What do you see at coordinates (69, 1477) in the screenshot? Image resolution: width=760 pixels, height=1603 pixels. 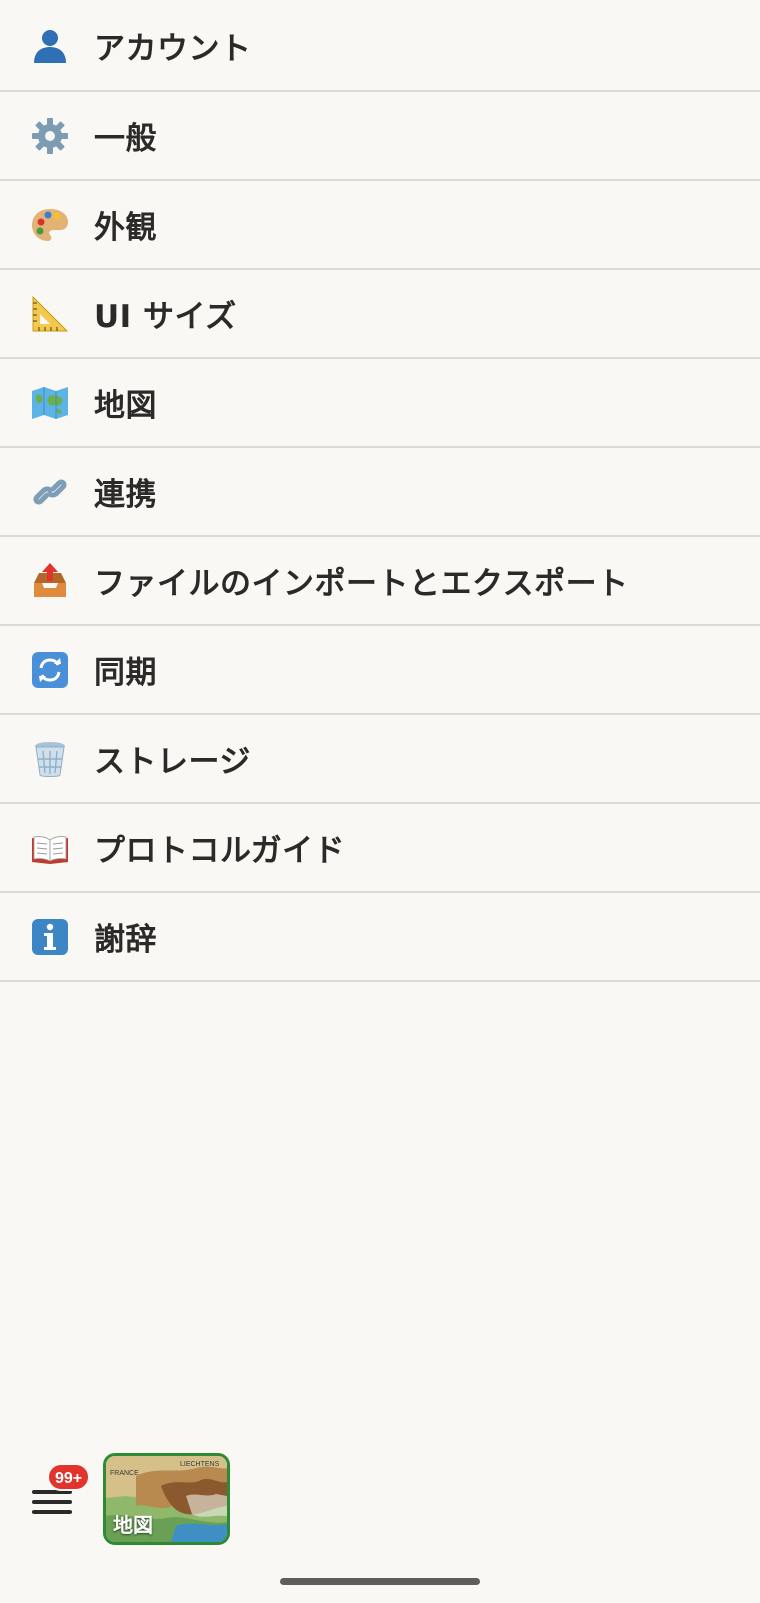 I see `notification-badge: 99+` at bounding box center [69, 1477].